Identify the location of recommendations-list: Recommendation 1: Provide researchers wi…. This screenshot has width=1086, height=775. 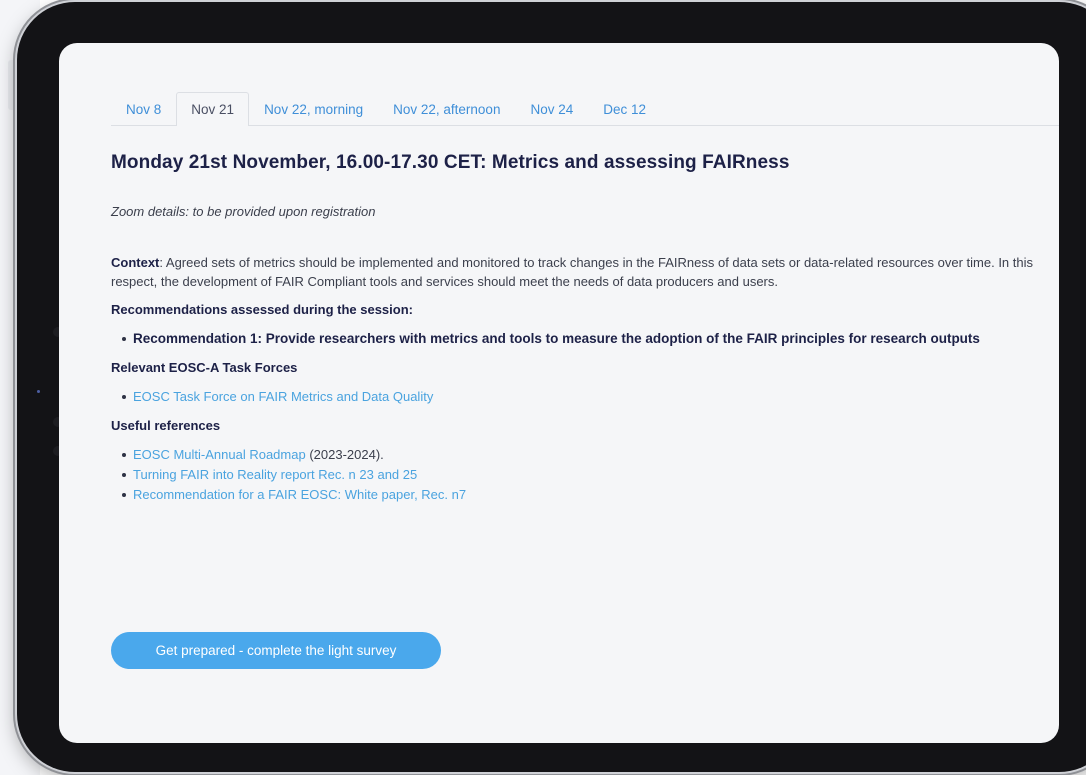
(585, 339).